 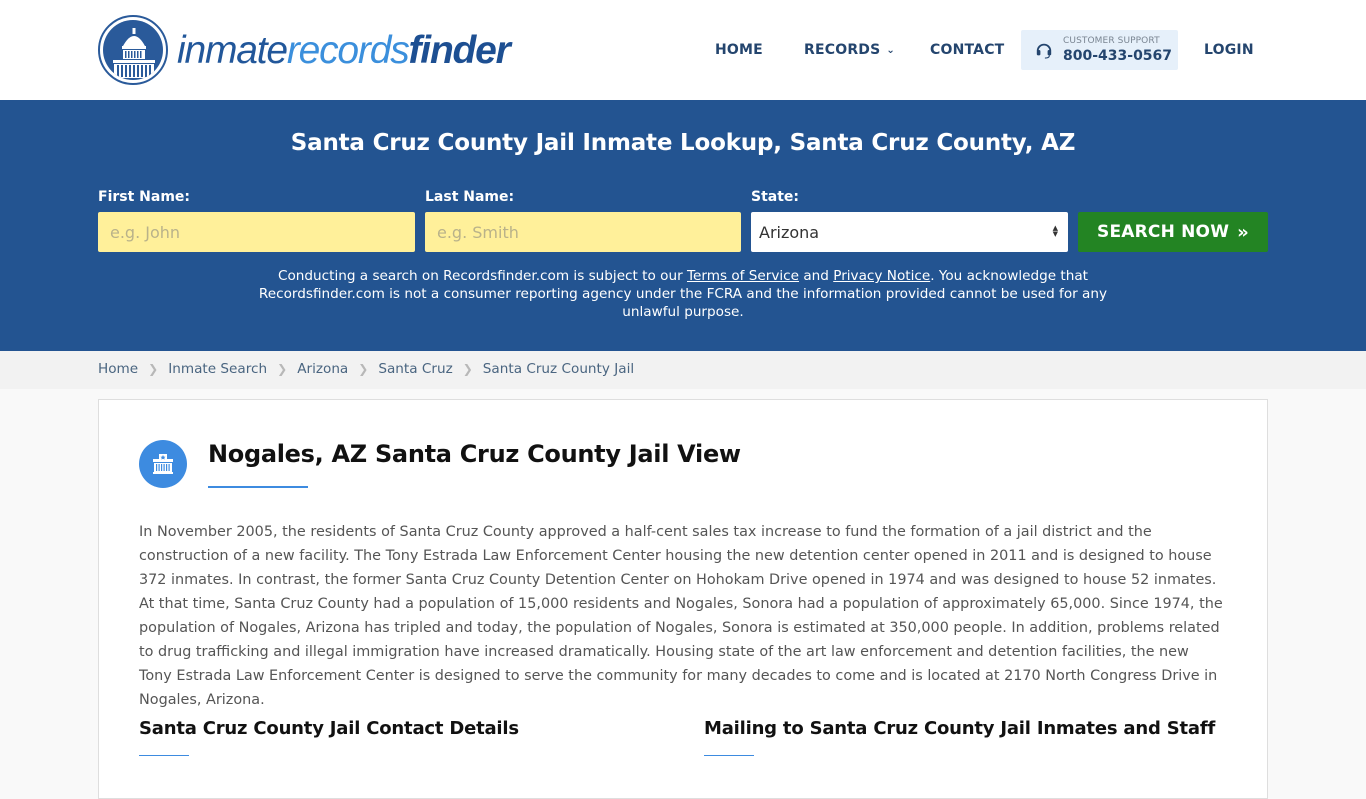 What do you see at coordinates (415, 369) in the screenshot?
I see `breadcrumb-santa-cruz: Santa Cruz` at bounding box center [415, 369].